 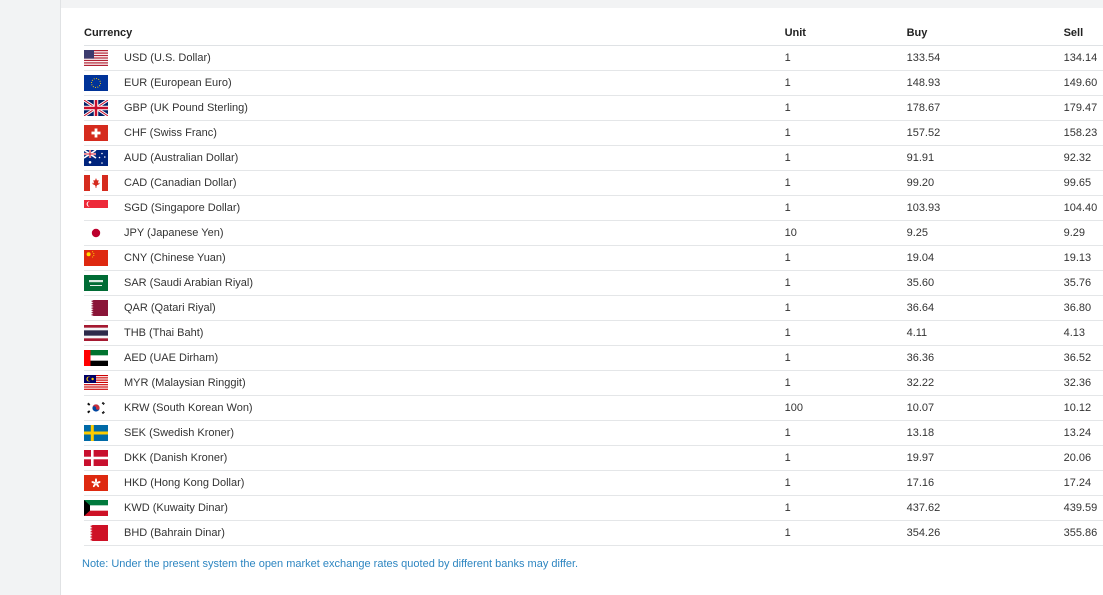 What do you see at coordinates (454, 208) in the screenshot?
I see `currency-name-cell: SGD (Singapore Dollar)` at bounding box center [454, 208].